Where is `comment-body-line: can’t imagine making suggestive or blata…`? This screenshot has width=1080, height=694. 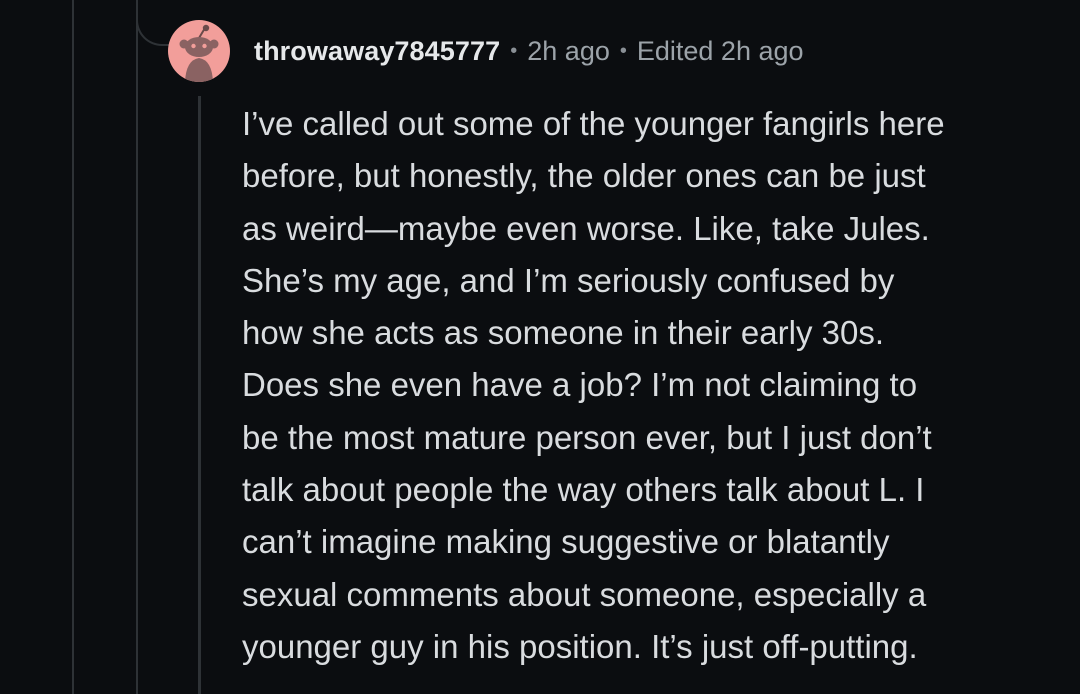
comment-body-line: can’t imagine making suggestive or blata… is located at coordinates (566, 542).